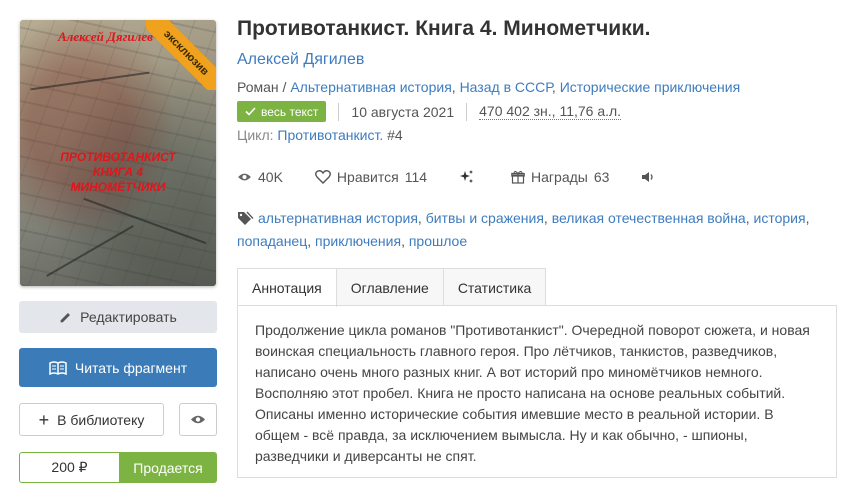 This screenshot has height=490, width=851. I want to click on sparkles-icon, so click(467, 176).